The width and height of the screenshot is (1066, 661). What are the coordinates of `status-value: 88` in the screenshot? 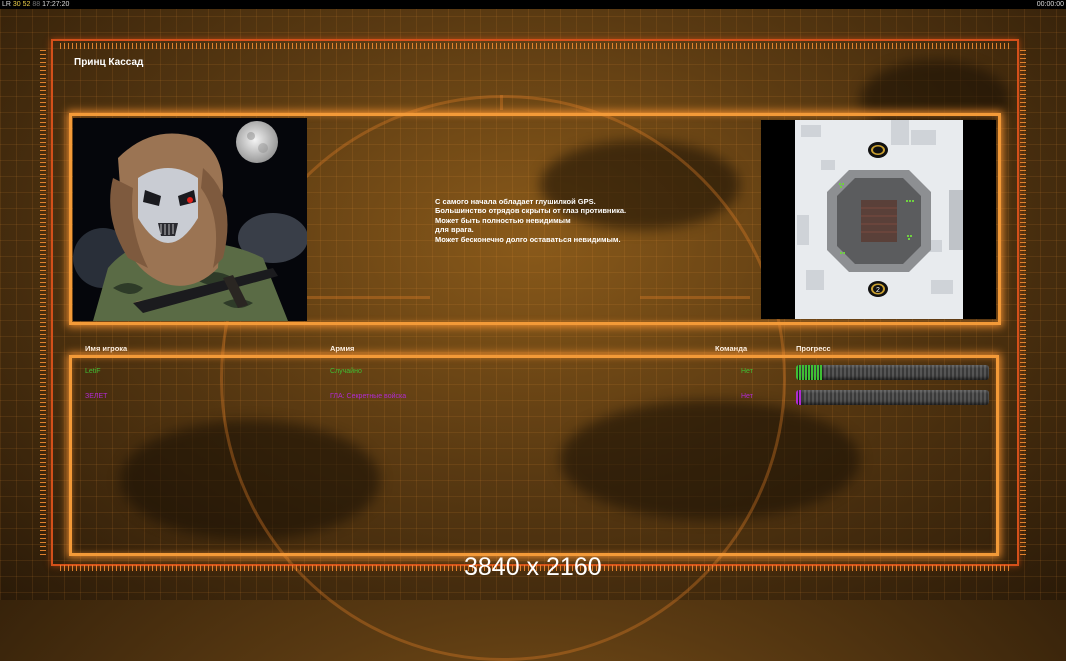 It's located at (36, 4).